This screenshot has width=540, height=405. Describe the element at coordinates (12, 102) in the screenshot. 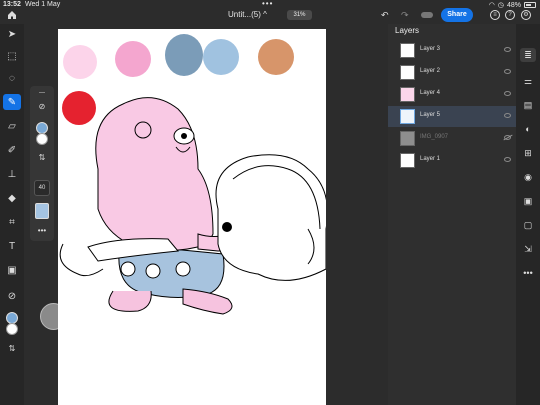

I see `brush-tool-icon: ✎` at that location.